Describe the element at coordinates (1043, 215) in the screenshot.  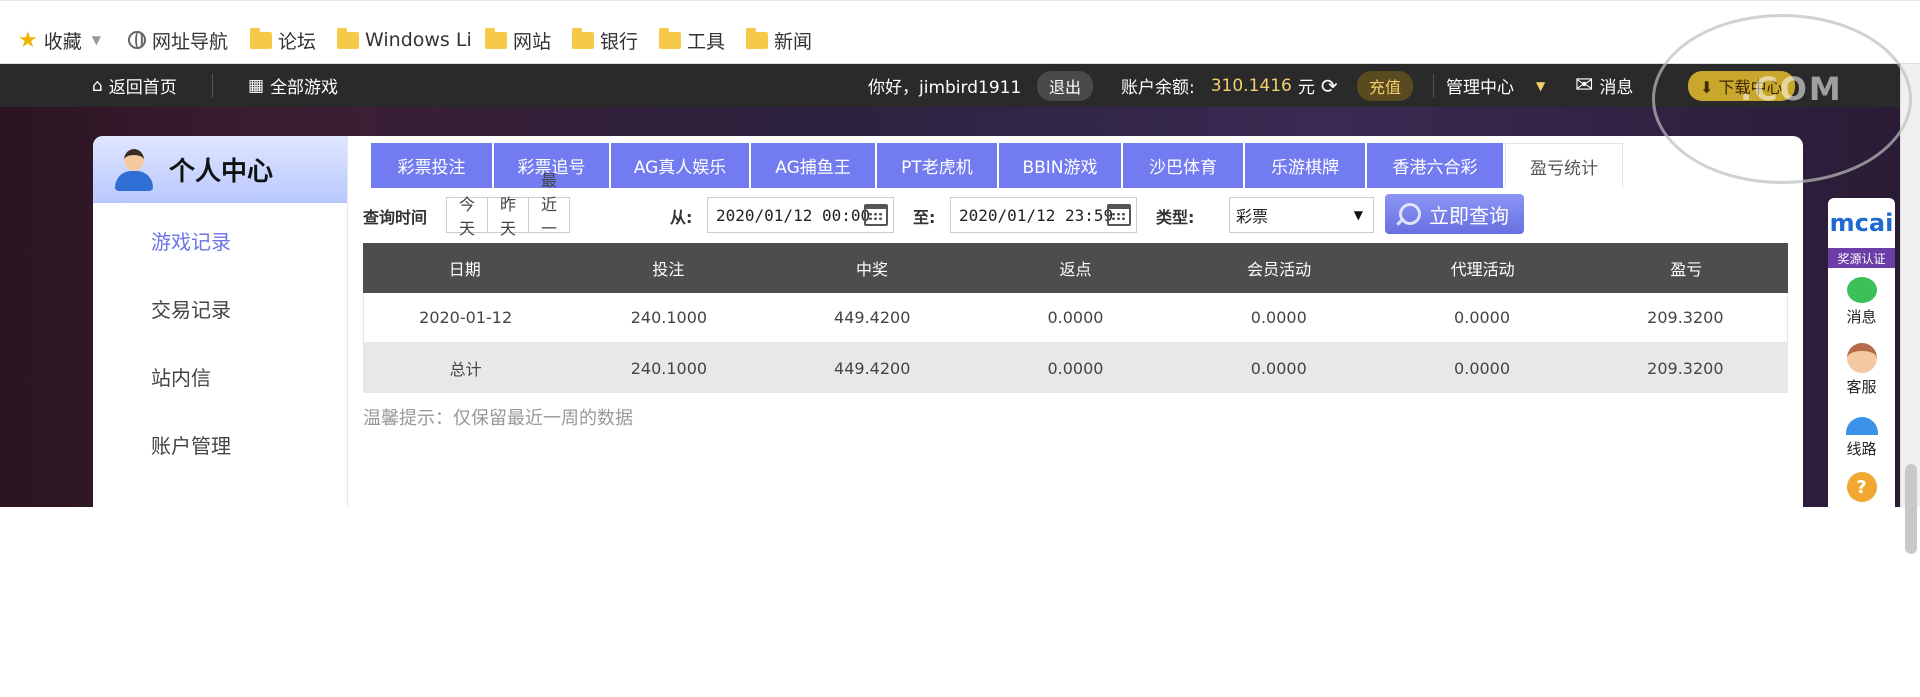
I see `date-to-input: 2020/01/12 23:59` at that location.